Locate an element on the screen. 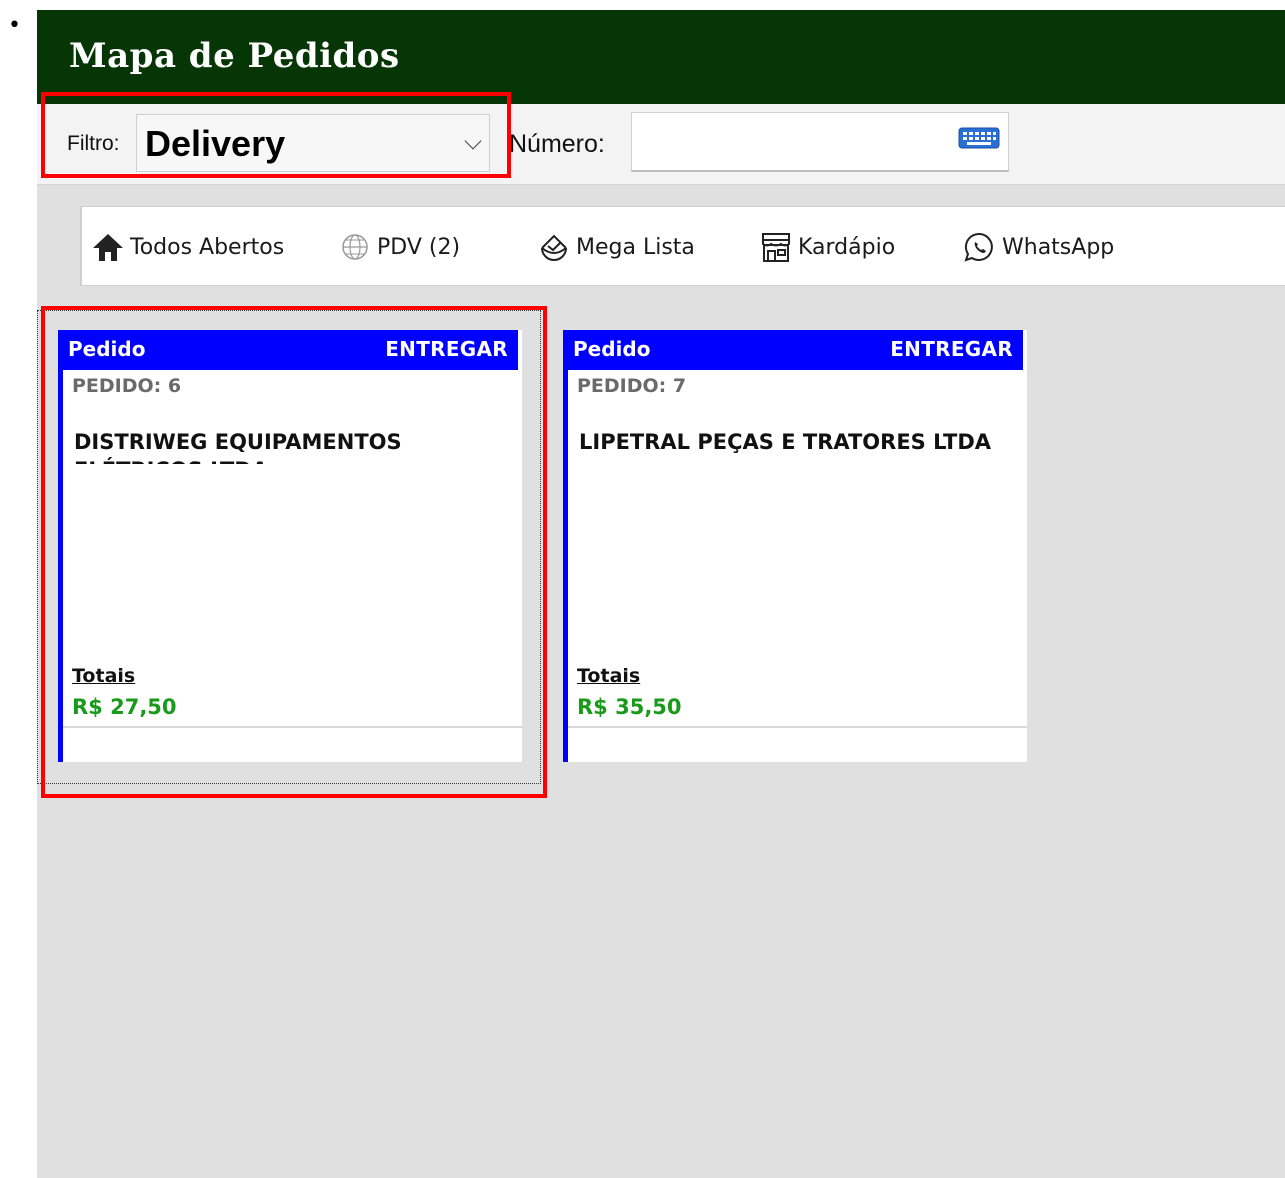 The image size is (1285, 1178). filter-select-value: Delivery is located at coordinates (215, 143).